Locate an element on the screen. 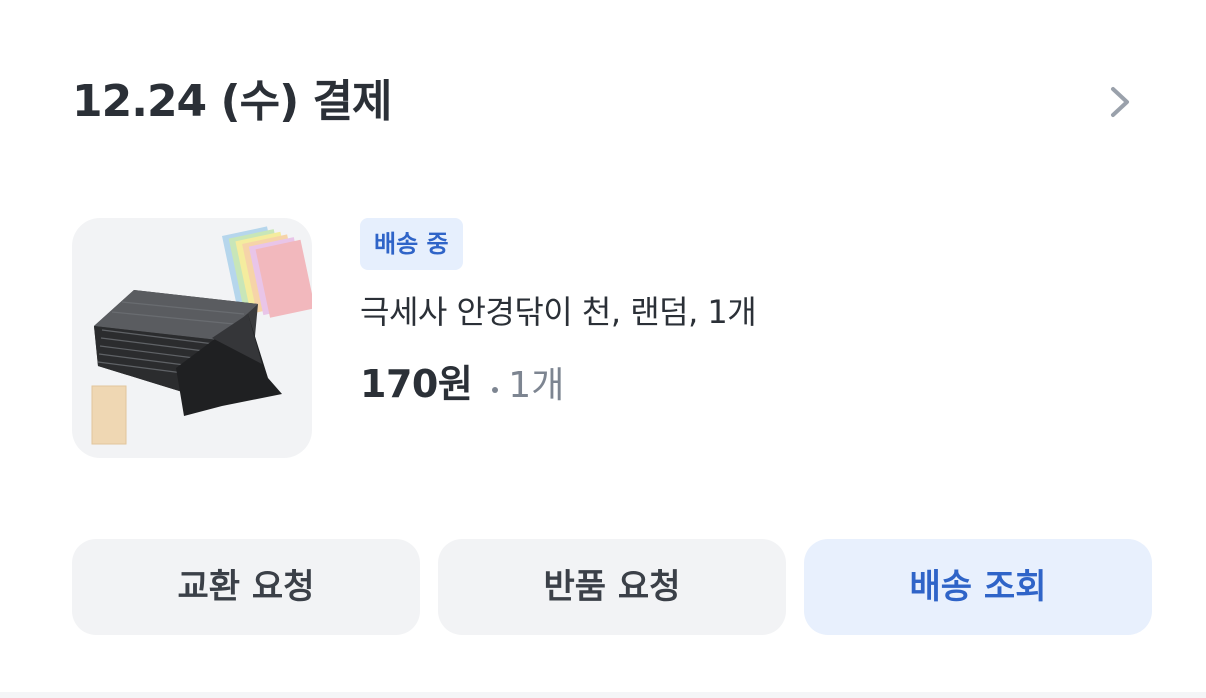 Image resolution: width=1206 pixels, height=698 pixels. price-row: 170원 1개 is located at coordinates (750, 388).